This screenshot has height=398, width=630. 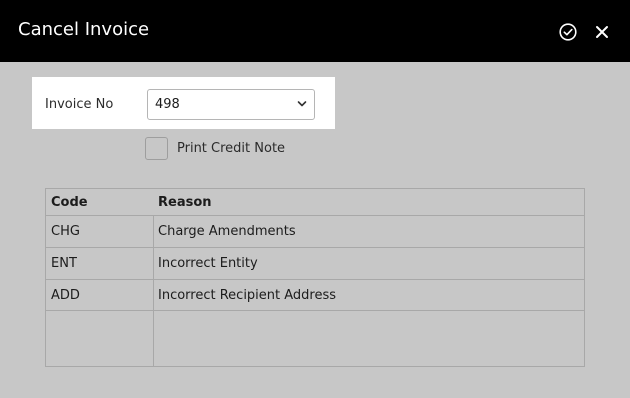 What do you see at coordinates (231, 104) in the screenshot?
I see `invoice-no-select: 498` at bounding box center [231, 104].